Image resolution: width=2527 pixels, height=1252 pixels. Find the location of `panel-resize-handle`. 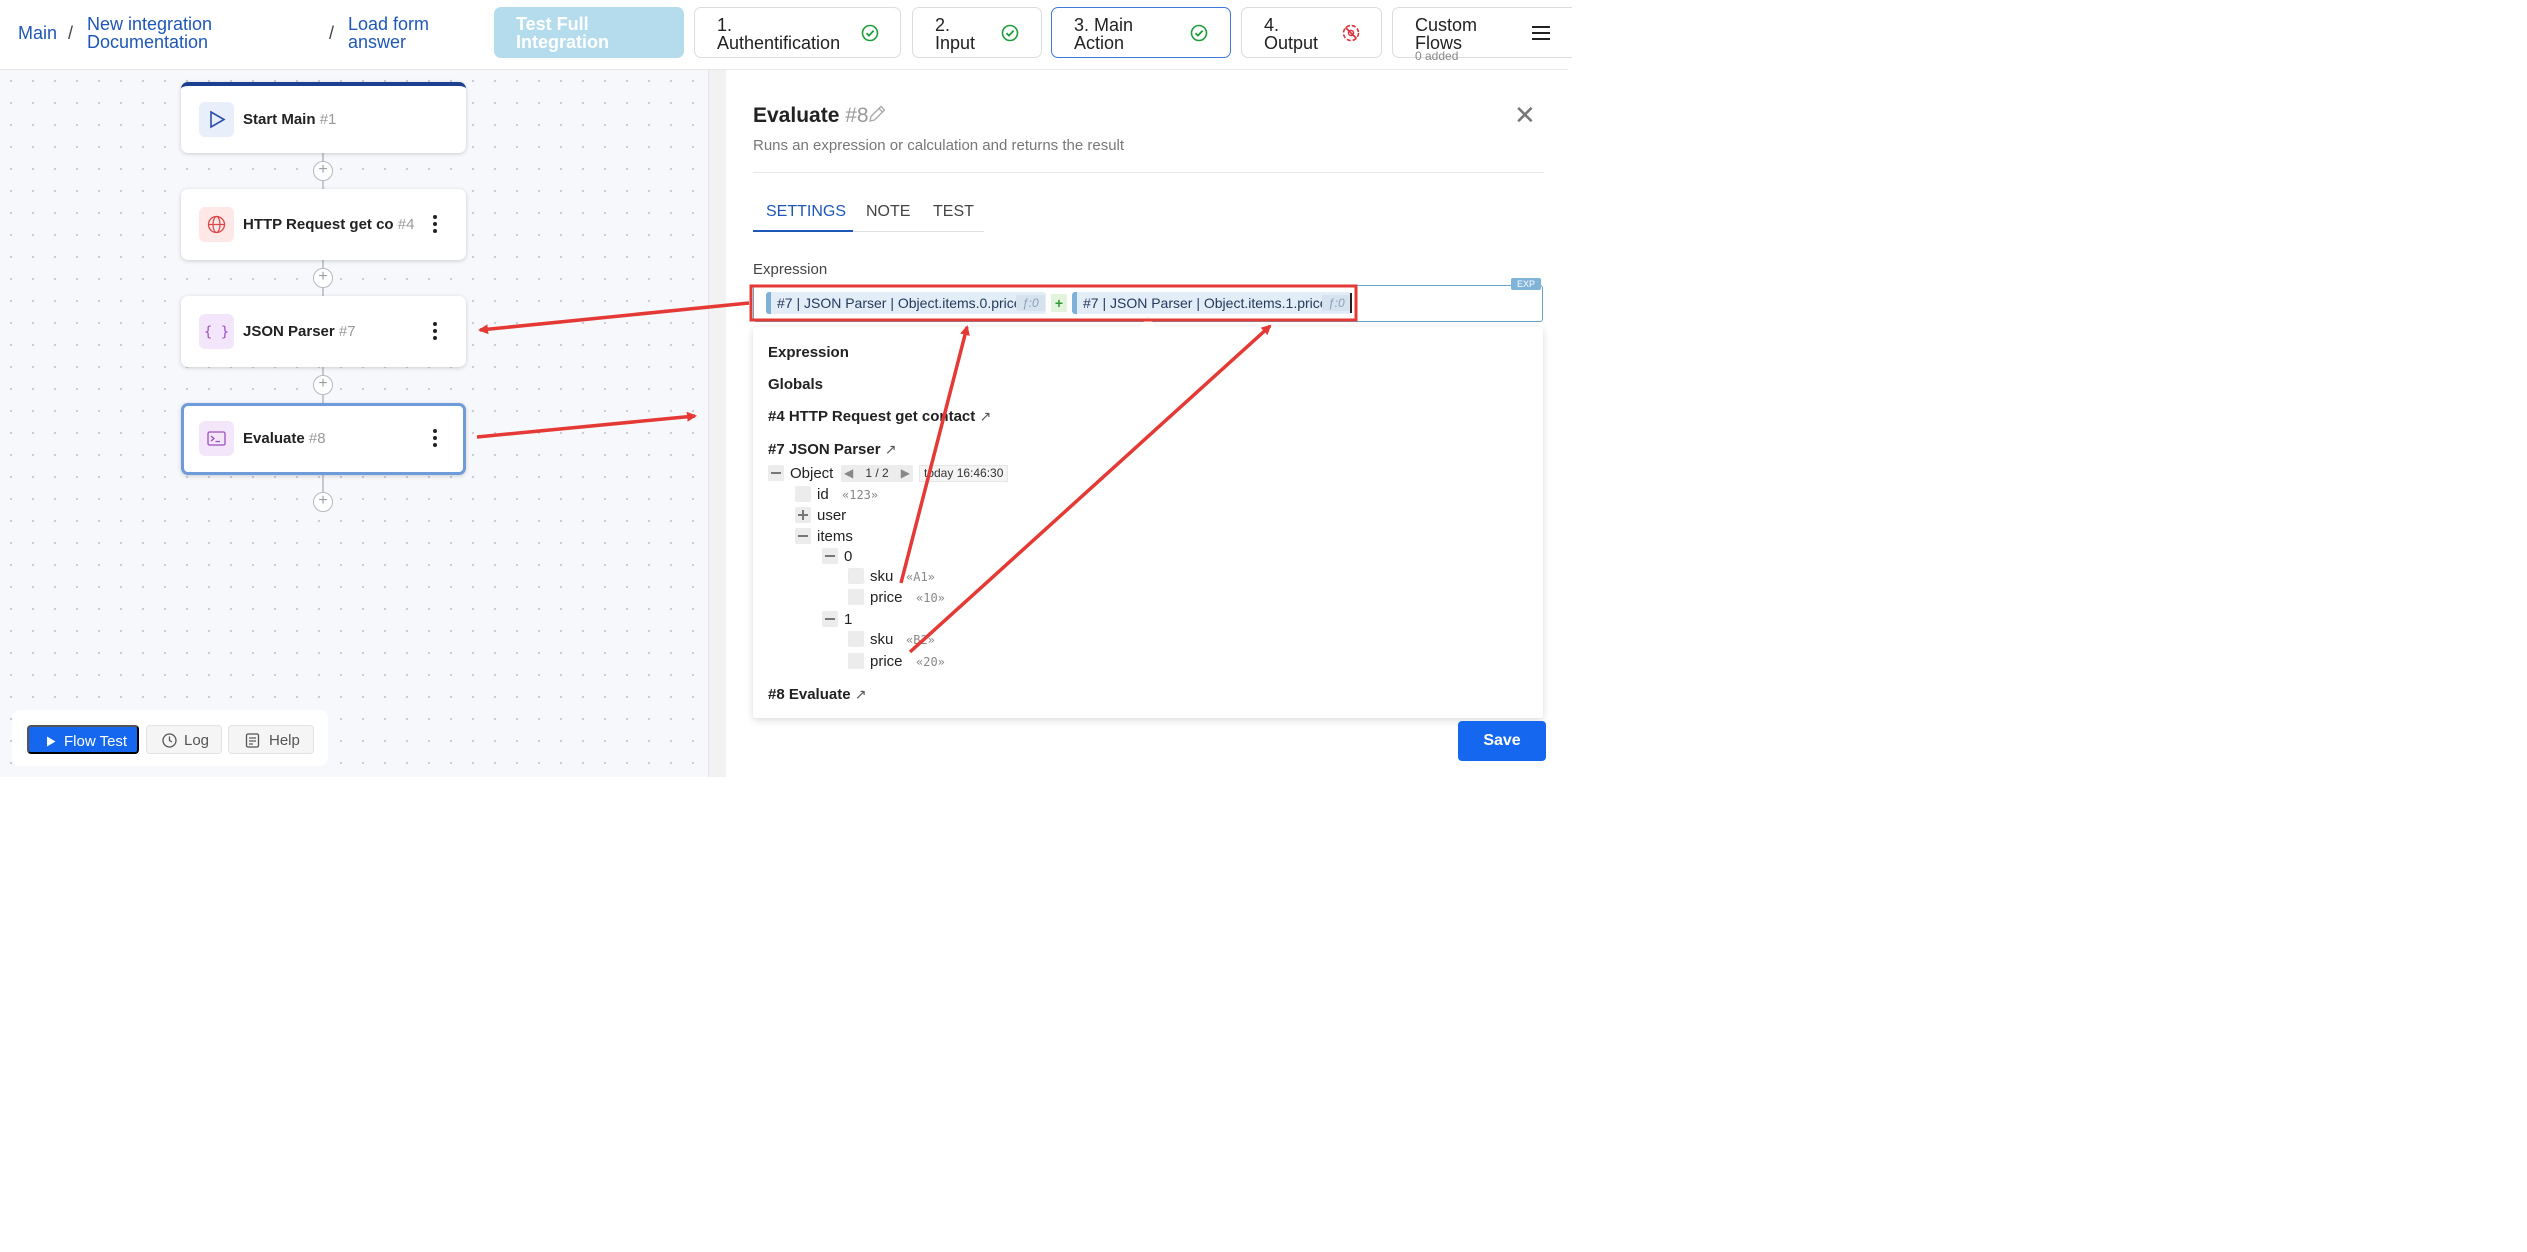

panel-resize-handle is located at coordinates (717, 423).